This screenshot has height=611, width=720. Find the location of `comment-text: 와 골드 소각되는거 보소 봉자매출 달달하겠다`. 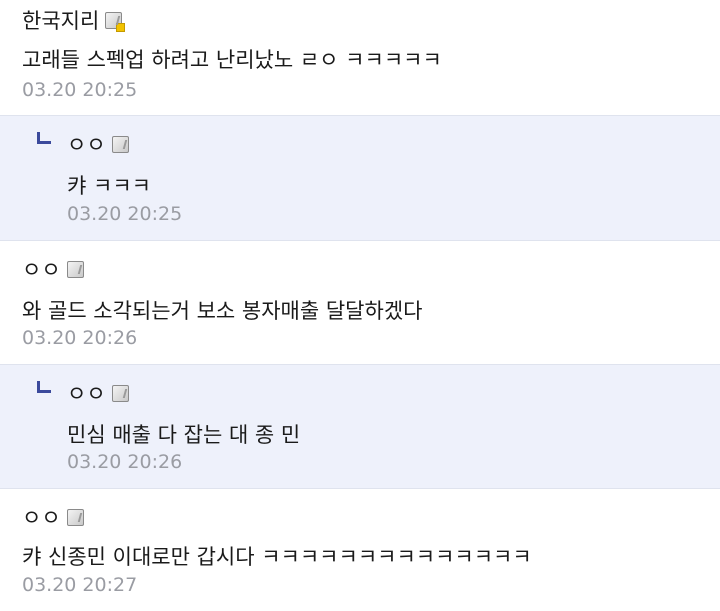

comment-text: 와 골드 소각되는거 보소 봉자매출 달달하겠다 is located at coordinates (222, 311).